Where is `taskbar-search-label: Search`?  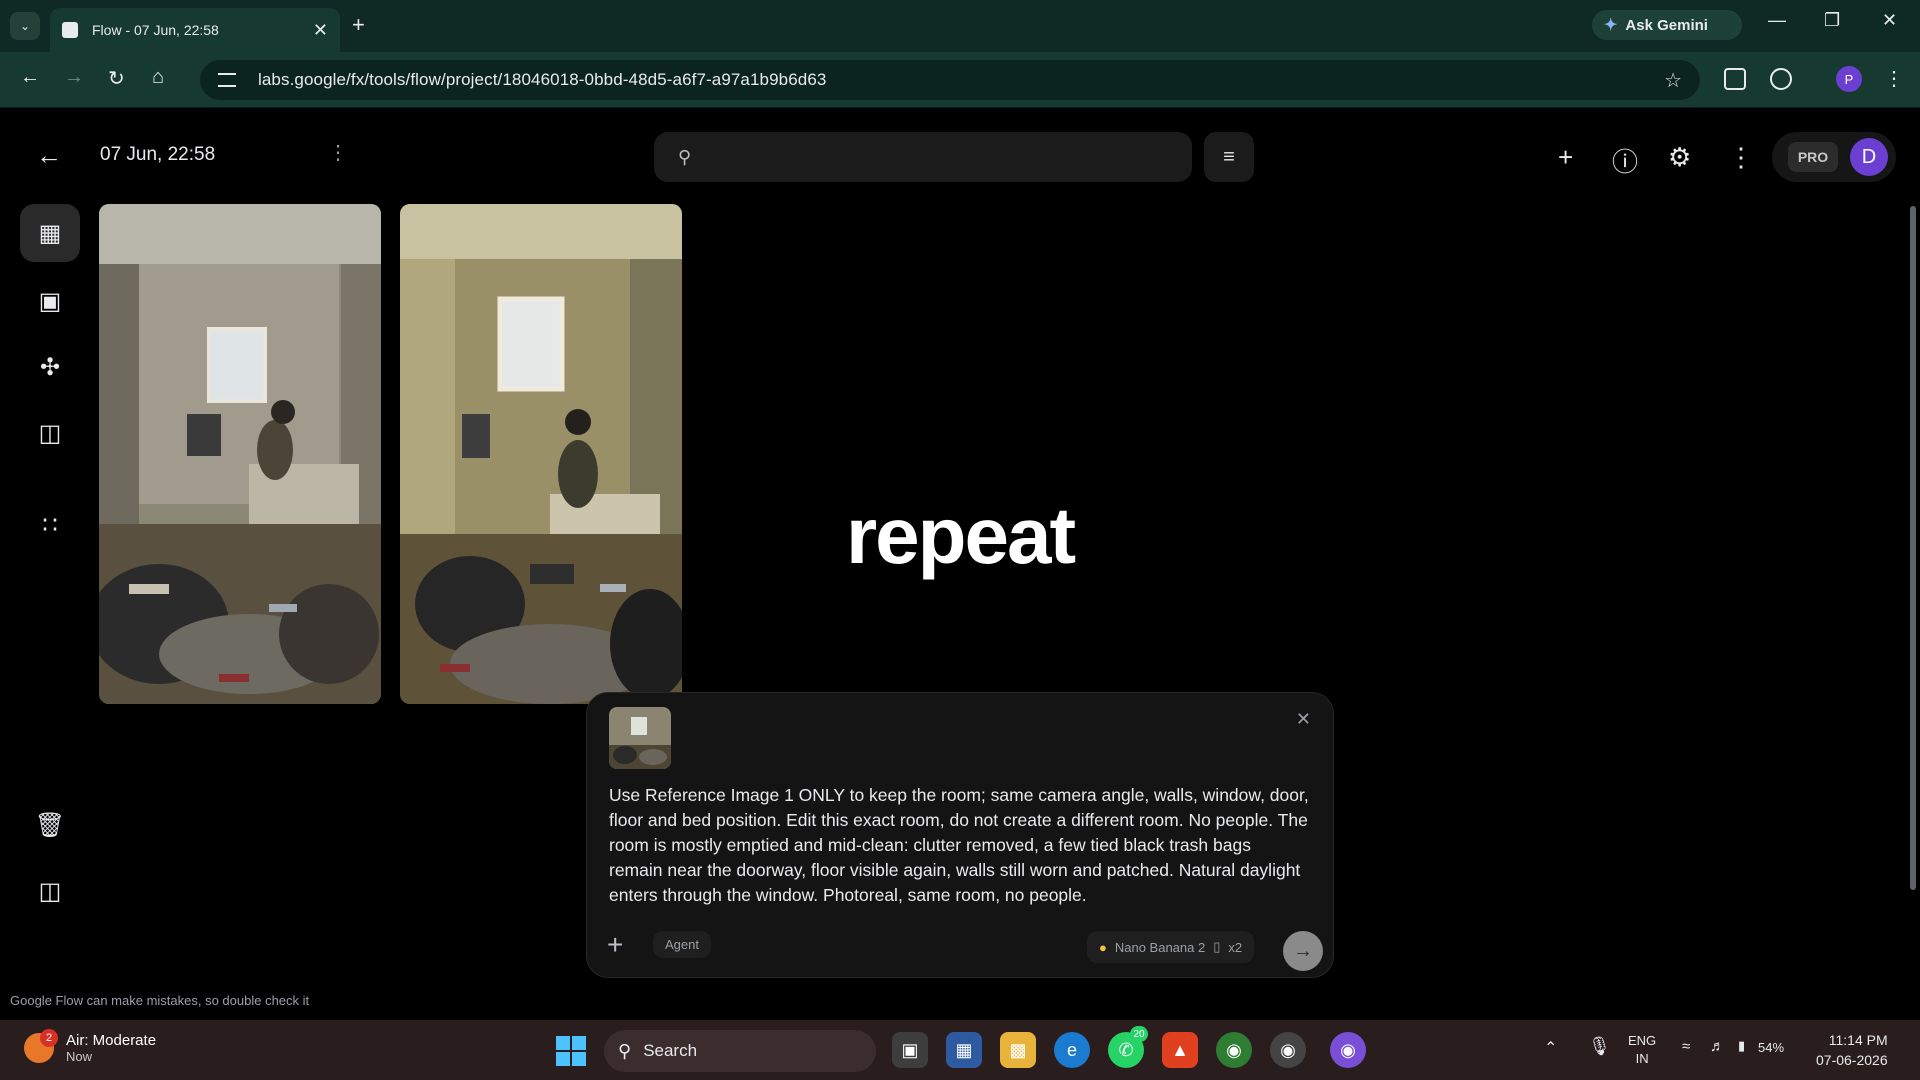
taskbar-search-label: Search is located at coordinates (670, 1050).